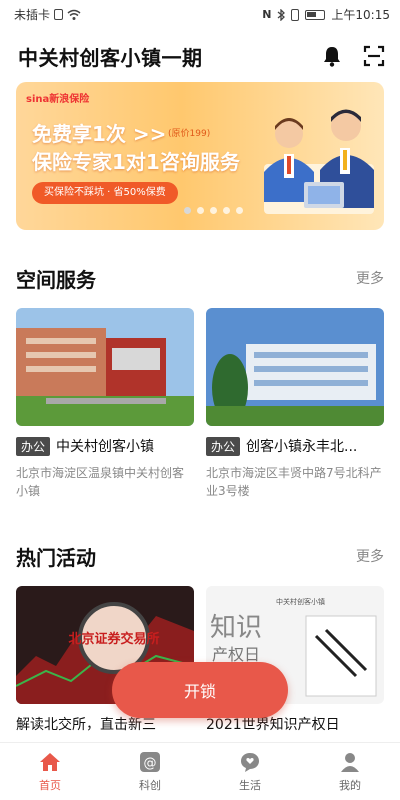 This screenshot has width=400, height=800. What do you see at coordinates (319, 161) in the screenshot?
I see `consultants-illustration` at bounding box center [319, 161].